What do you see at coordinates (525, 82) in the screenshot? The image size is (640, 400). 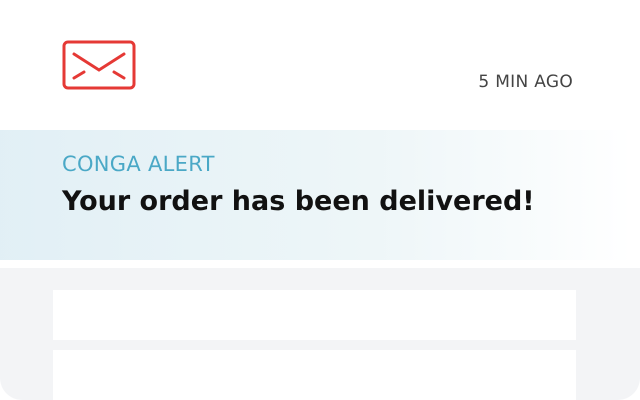 I see `timestamp: 5 MIN AGO` at bounding box center [525, 82].